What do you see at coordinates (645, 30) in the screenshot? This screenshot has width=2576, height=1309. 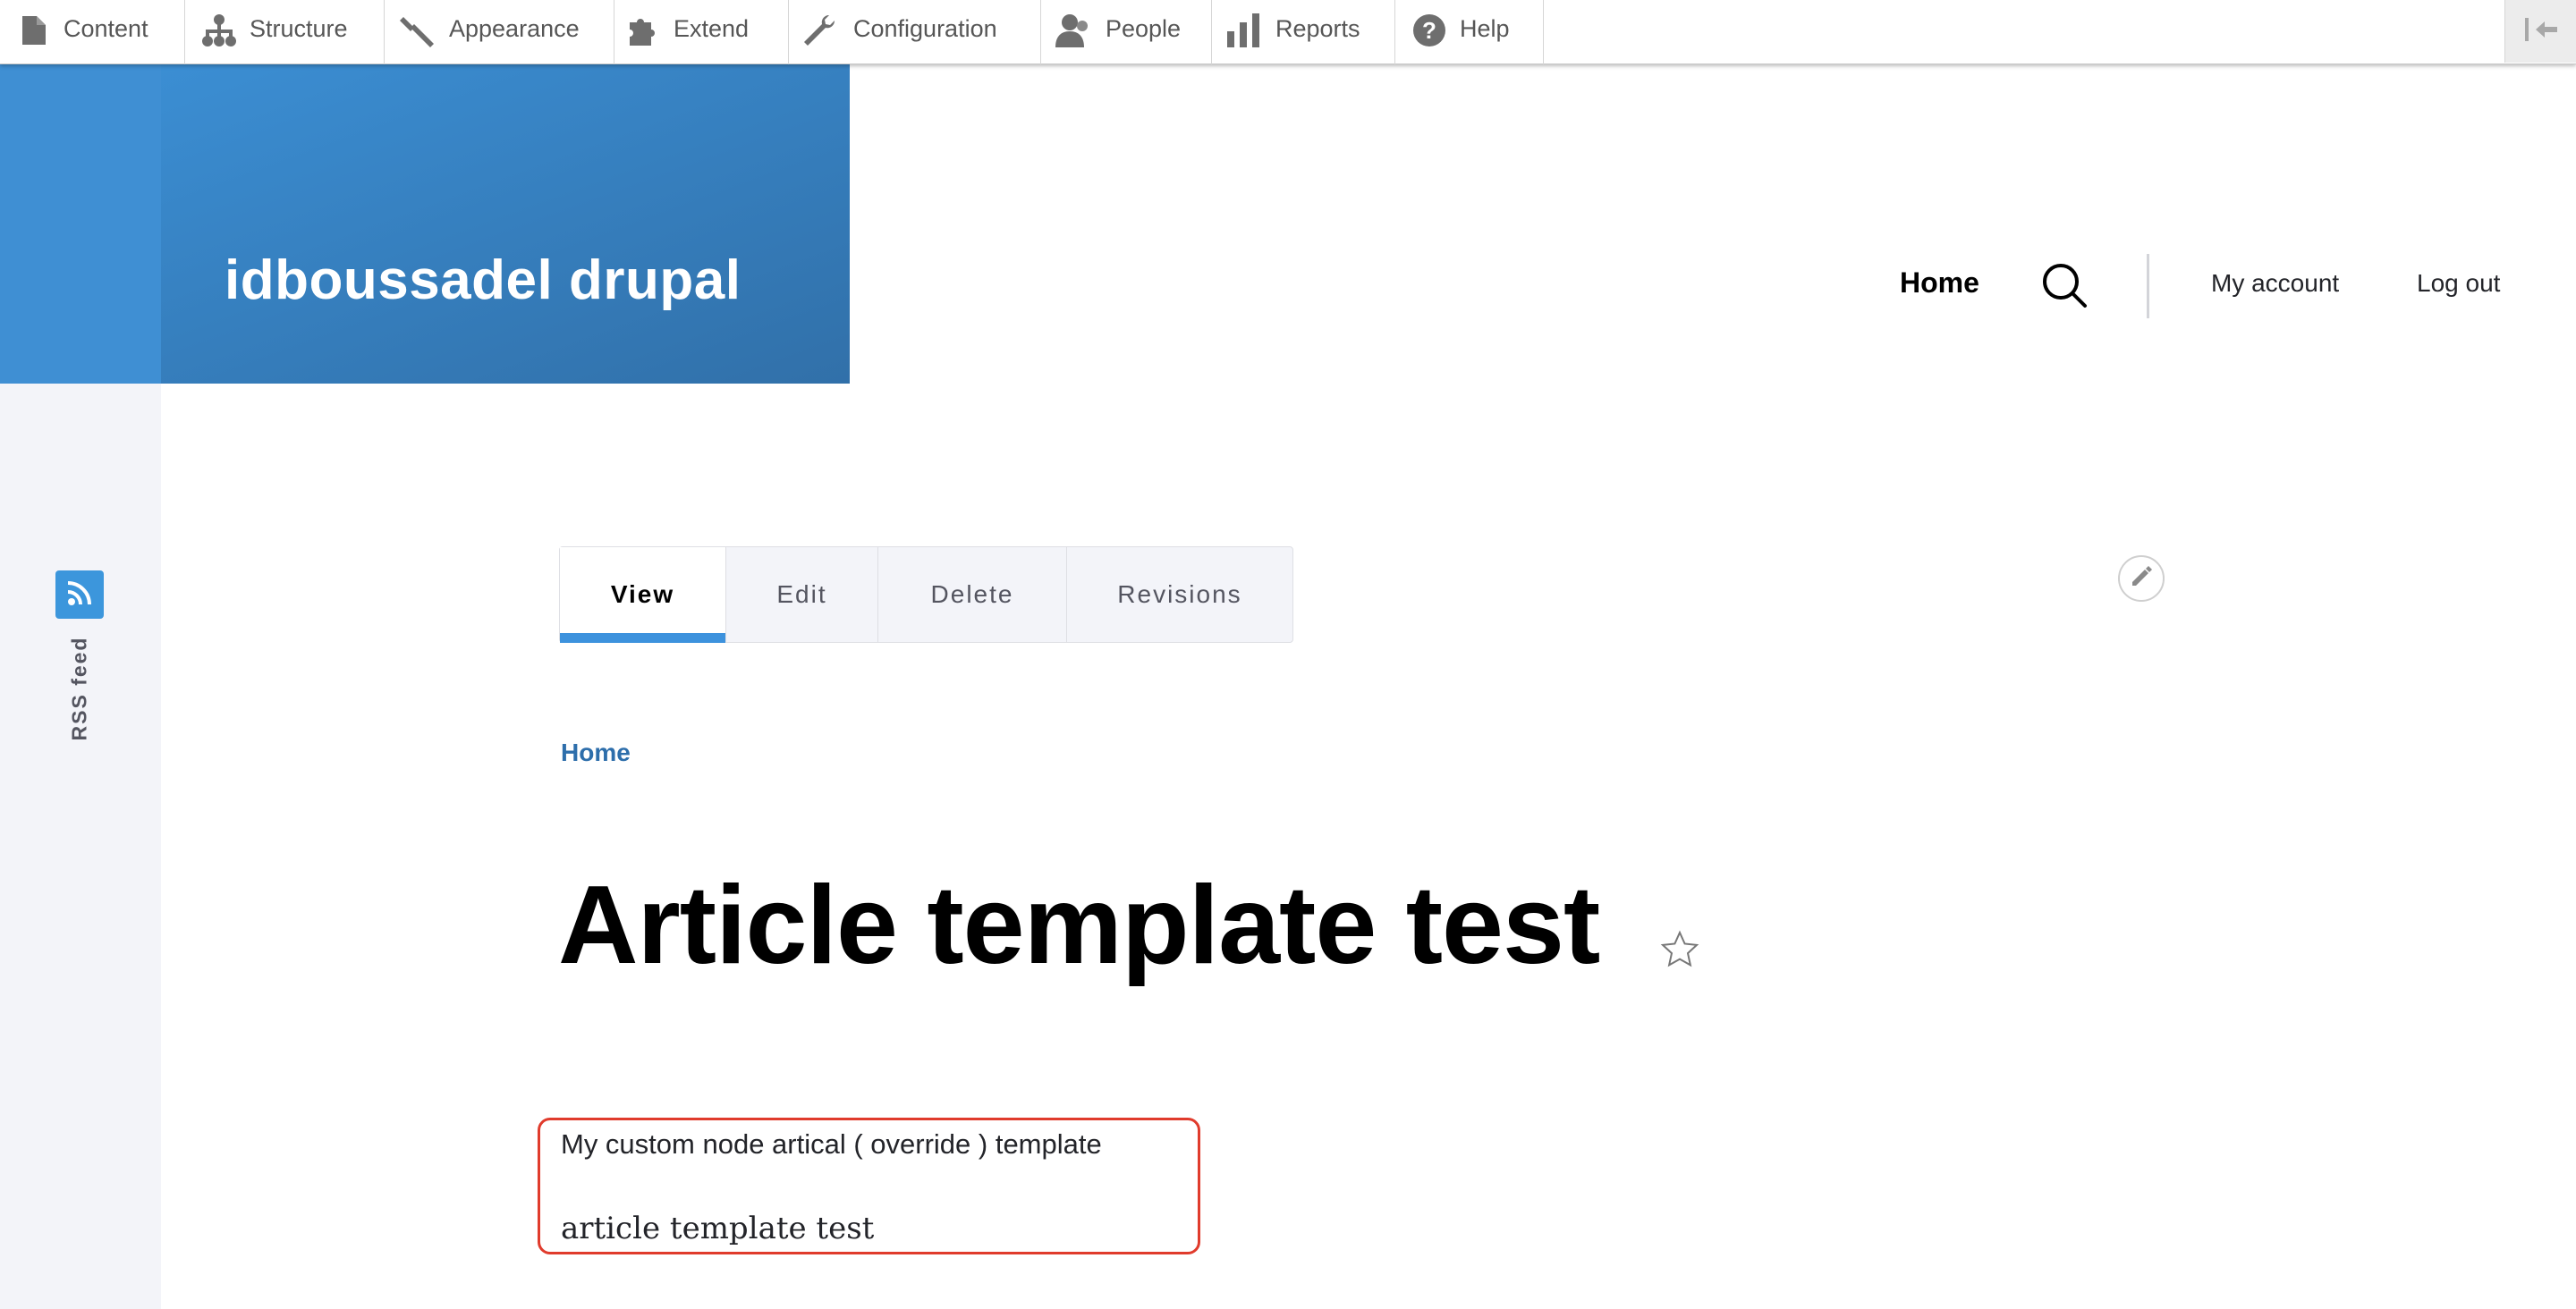 I see `puzzle-icon` at bounding box center [645, 30].